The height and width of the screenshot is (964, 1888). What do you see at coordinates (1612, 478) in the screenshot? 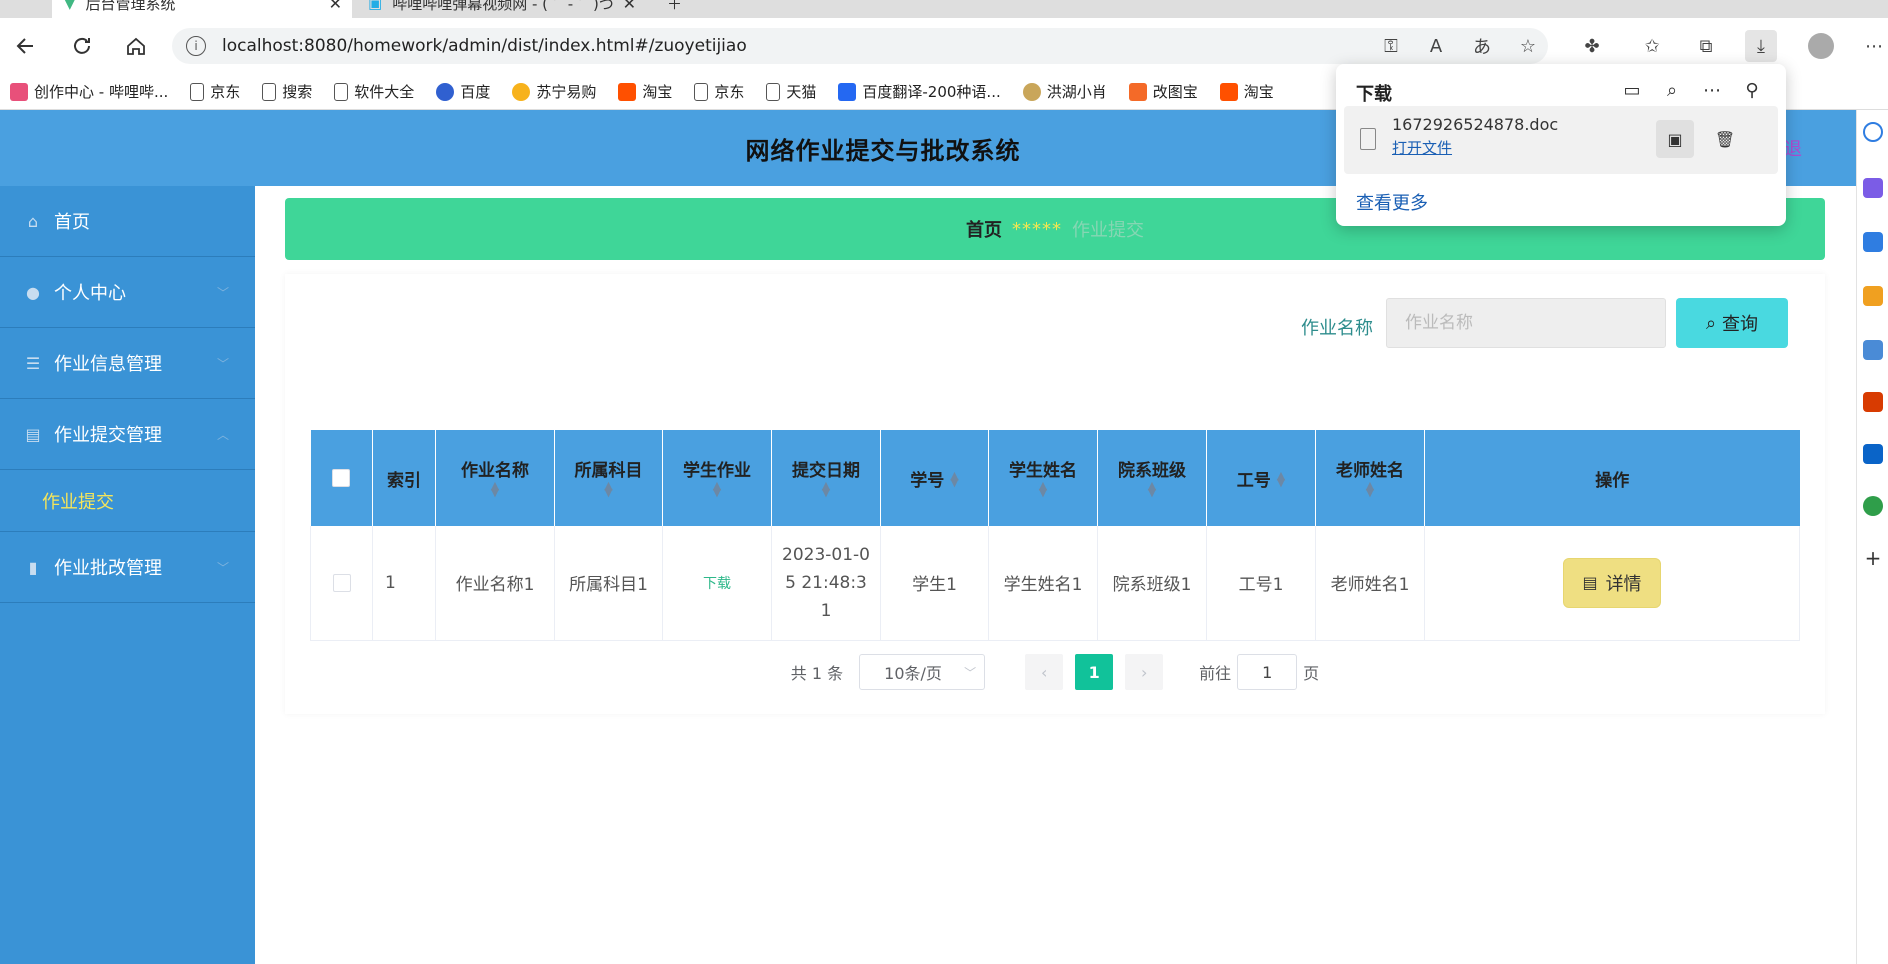
I see `col-action: 操作` at bounding box center [1612, 478].